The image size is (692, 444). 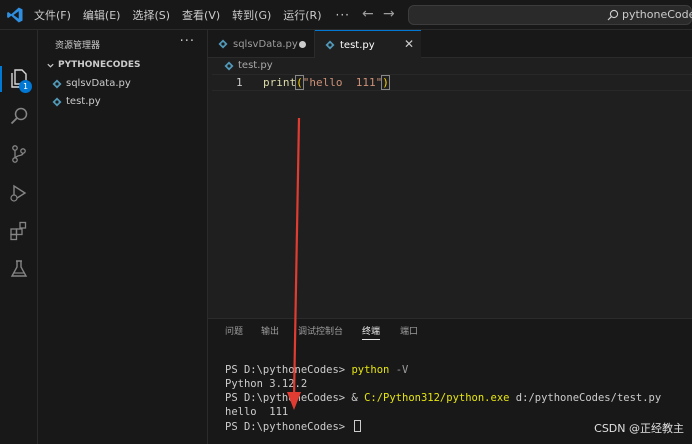 What do you see at coordinates (270, 330) in the screenshot?
I see `panel-tab-output: 输出` at bounding box center [270, 330].